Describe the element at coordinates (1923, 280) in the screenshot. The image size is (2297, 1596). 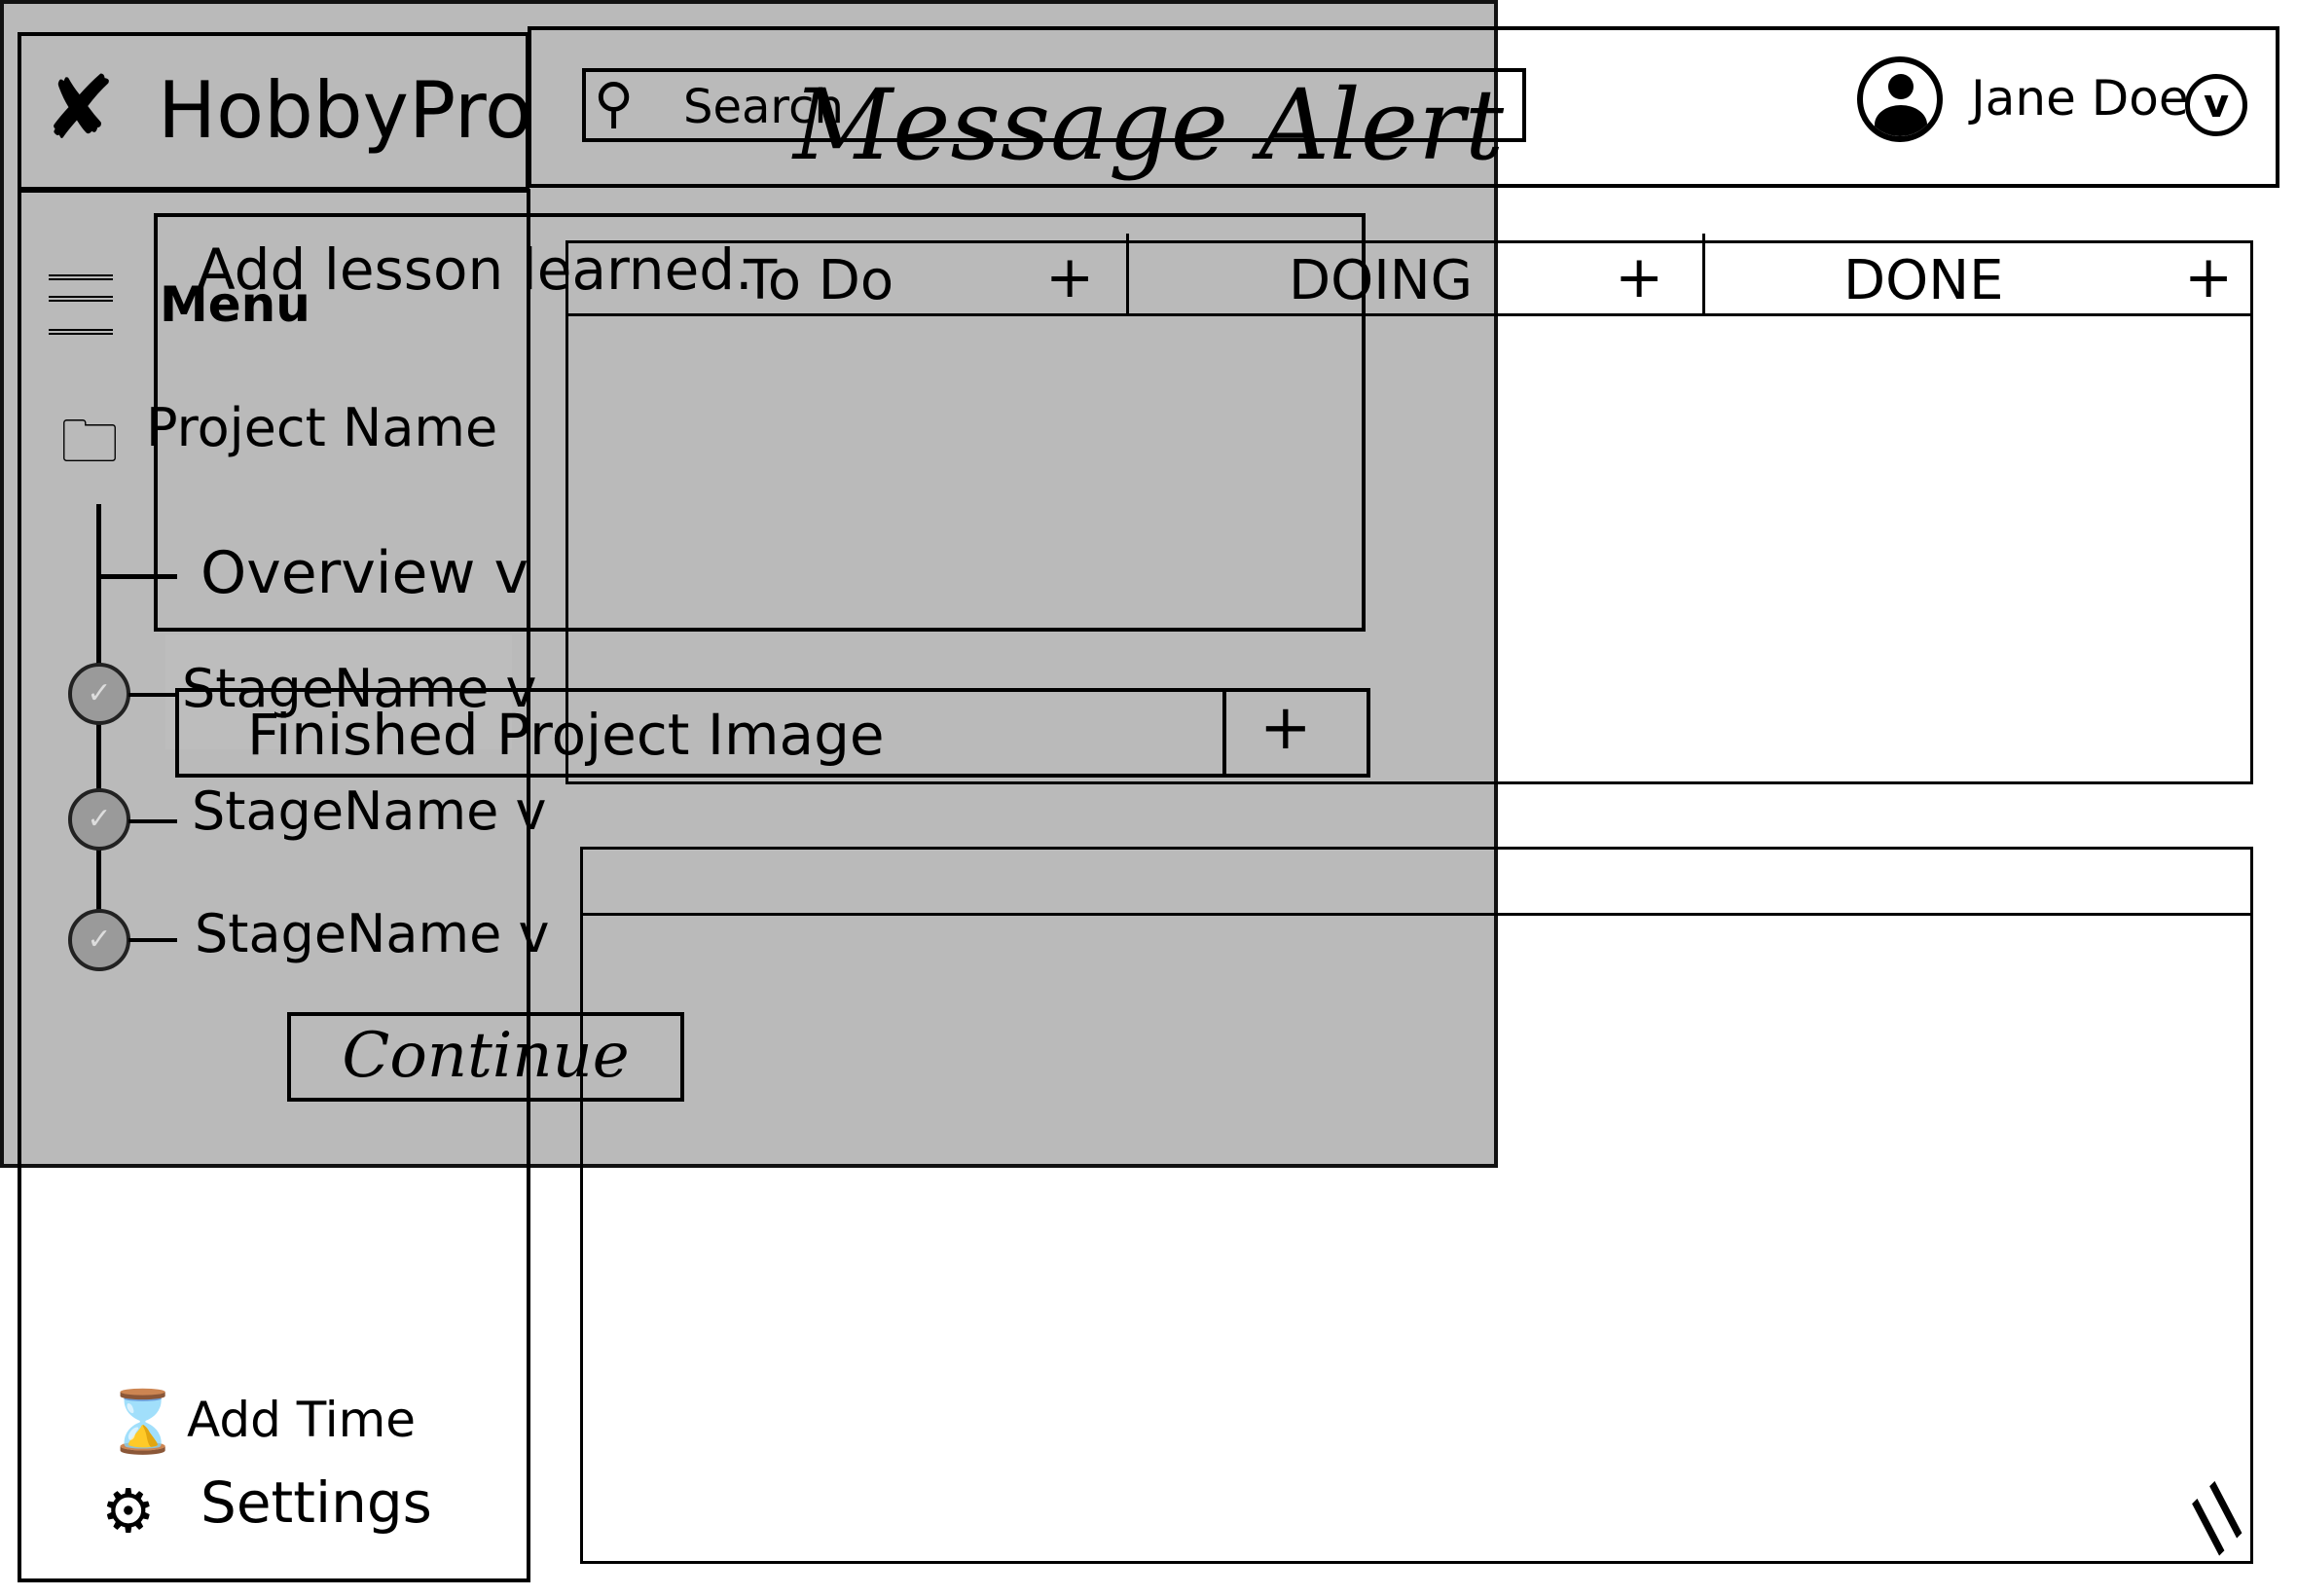
I see `column-done: DONE` at that location.